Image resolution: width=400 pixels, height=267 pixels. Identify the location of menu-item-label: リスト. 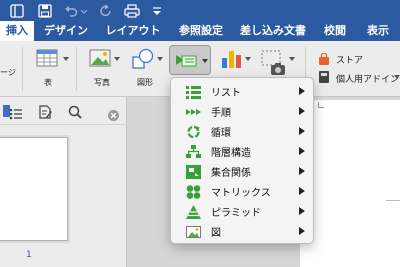
(226, 93).